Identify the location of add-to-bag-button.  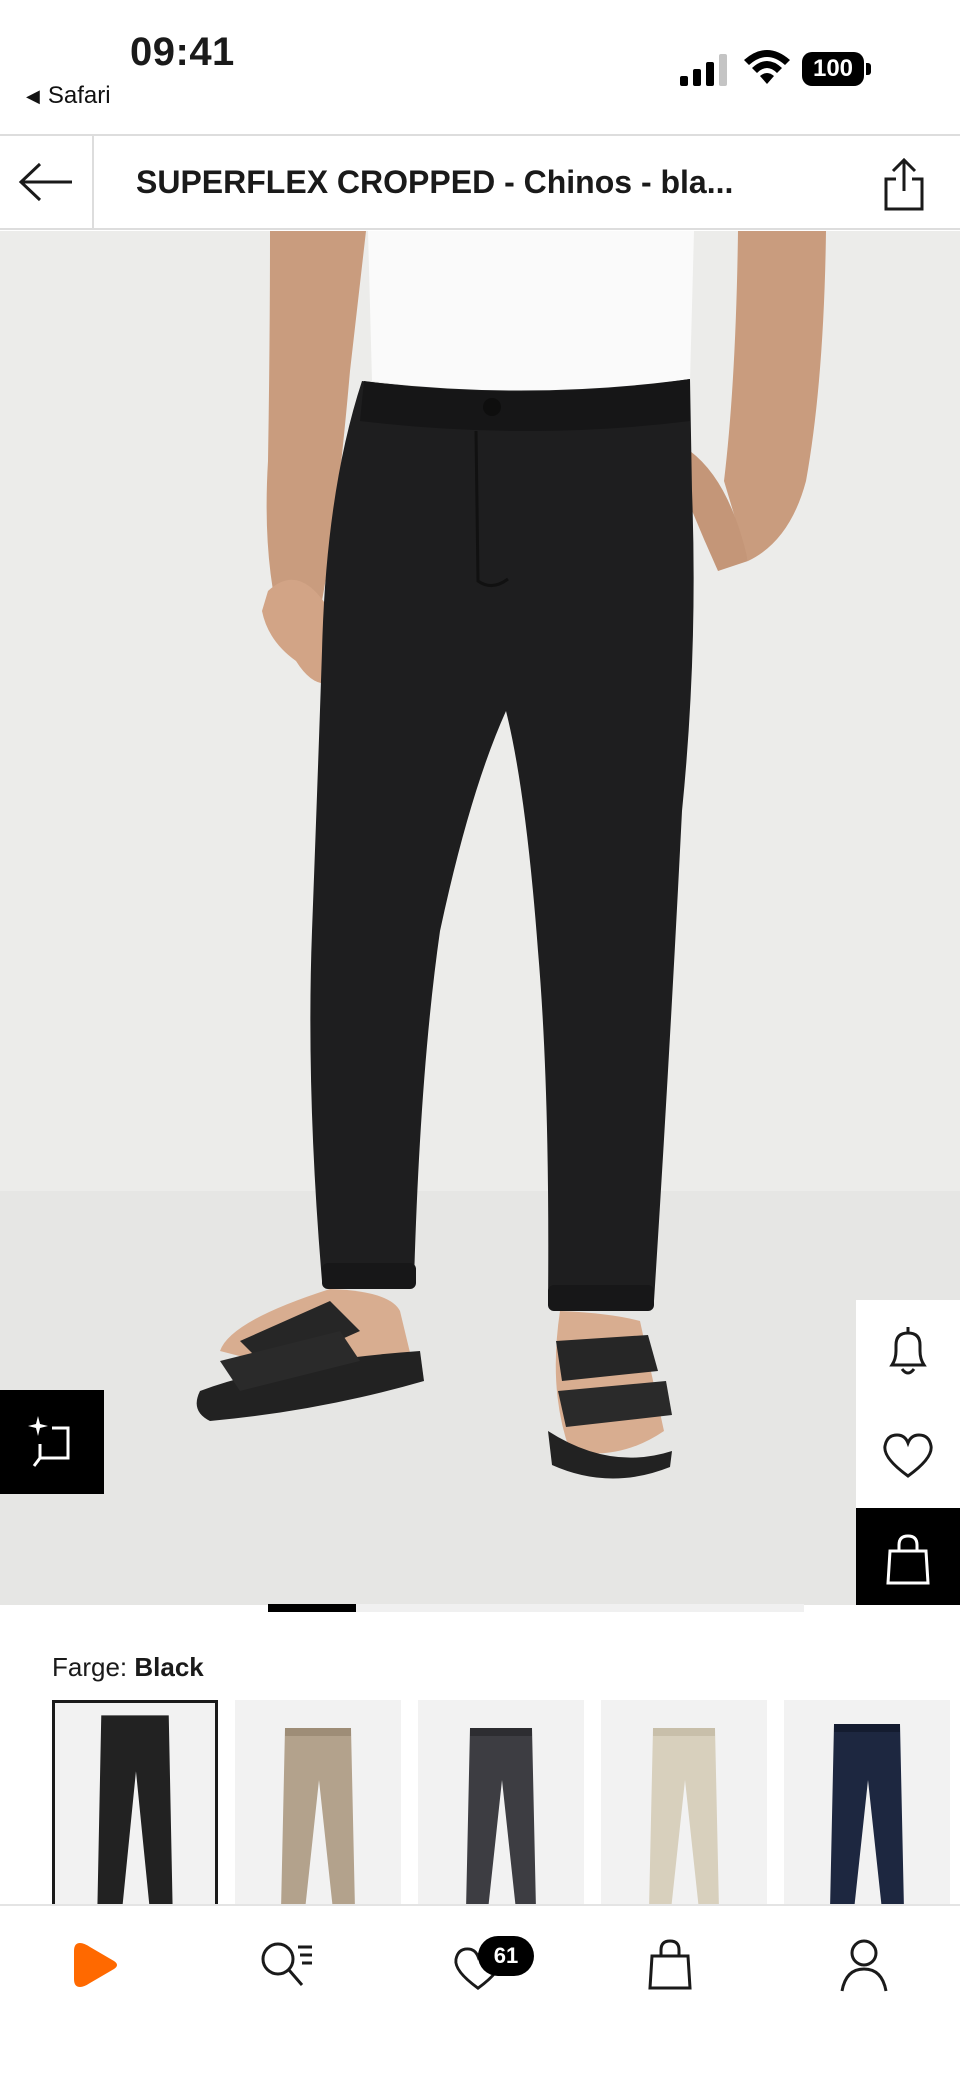
(908, 1556).